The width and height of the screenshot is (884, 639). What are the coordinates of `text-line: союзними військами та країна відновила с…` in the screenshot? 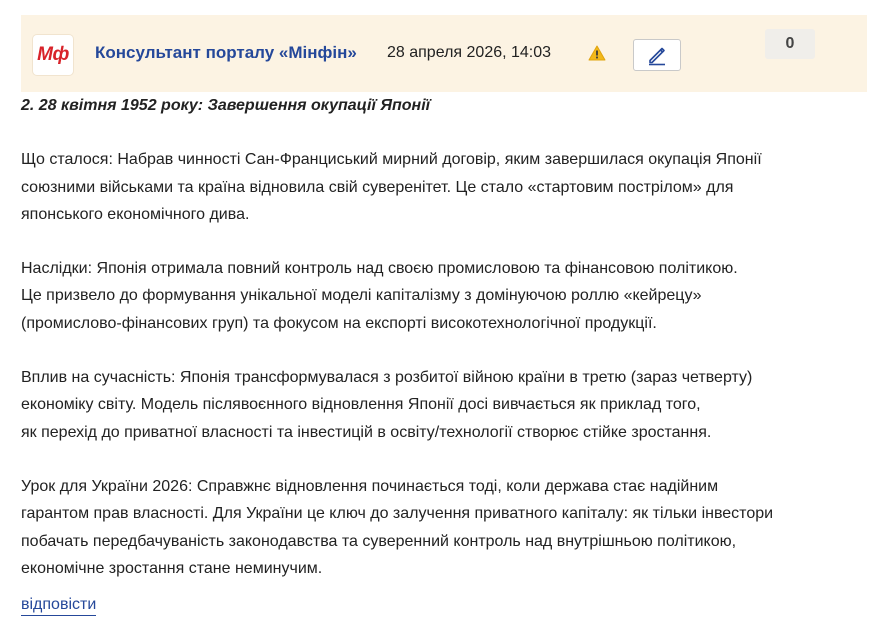 It's located at (377, 187).